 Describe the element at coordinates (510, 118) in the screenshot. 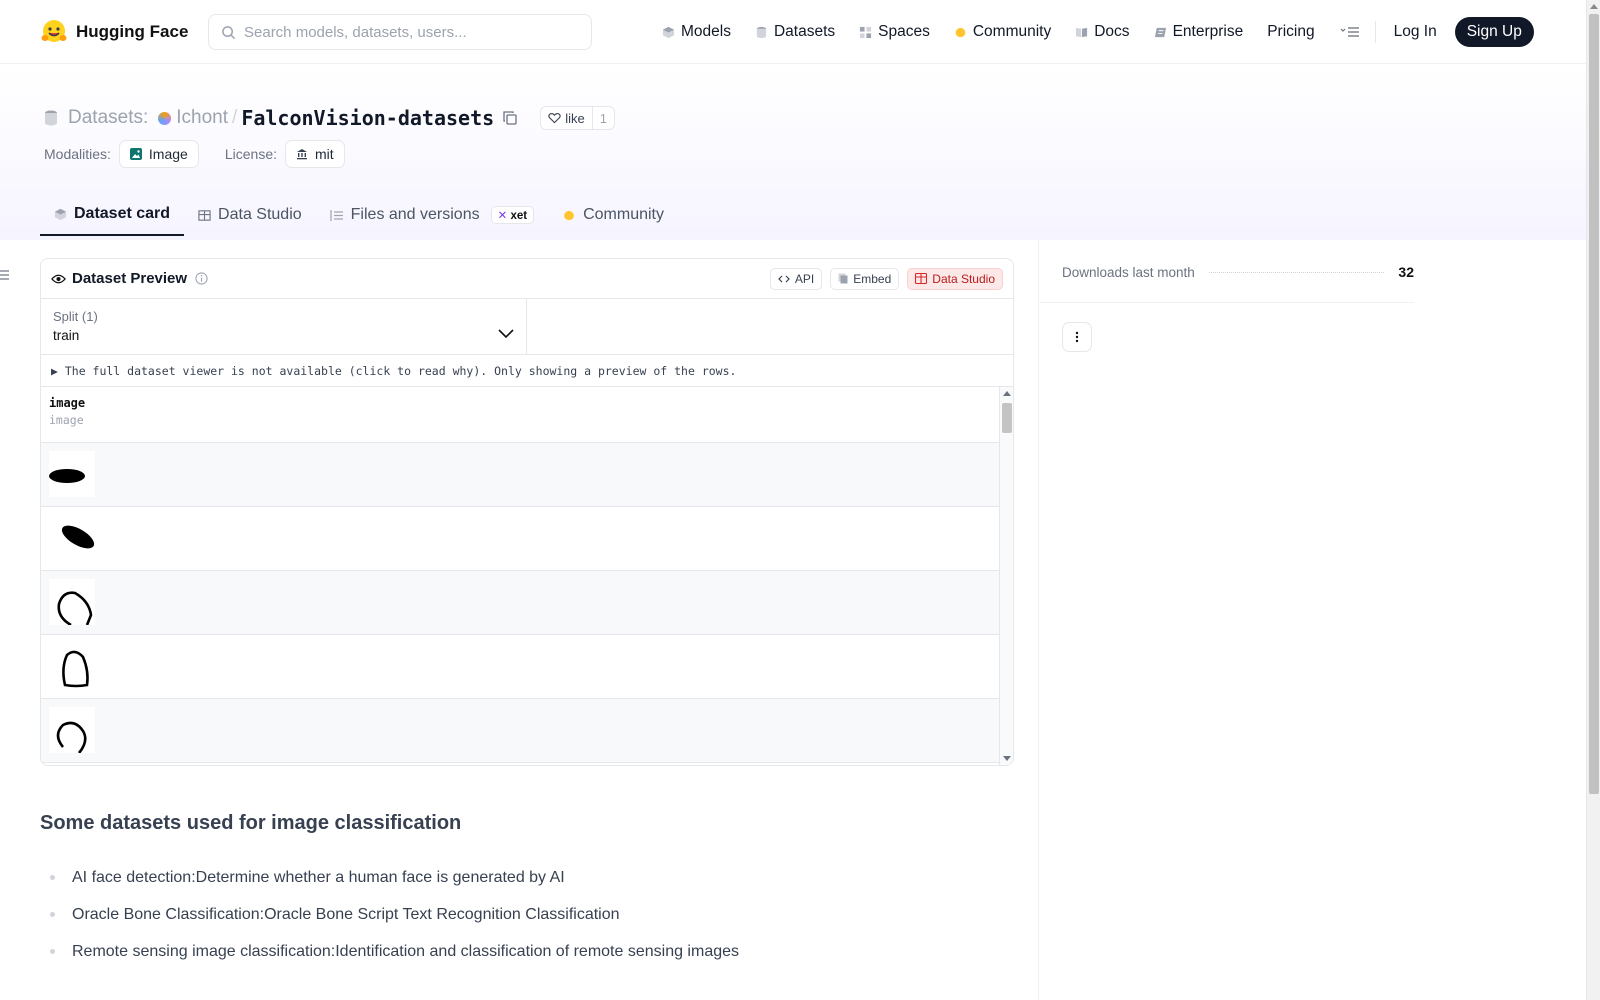

I see `copy-icon` at that location.